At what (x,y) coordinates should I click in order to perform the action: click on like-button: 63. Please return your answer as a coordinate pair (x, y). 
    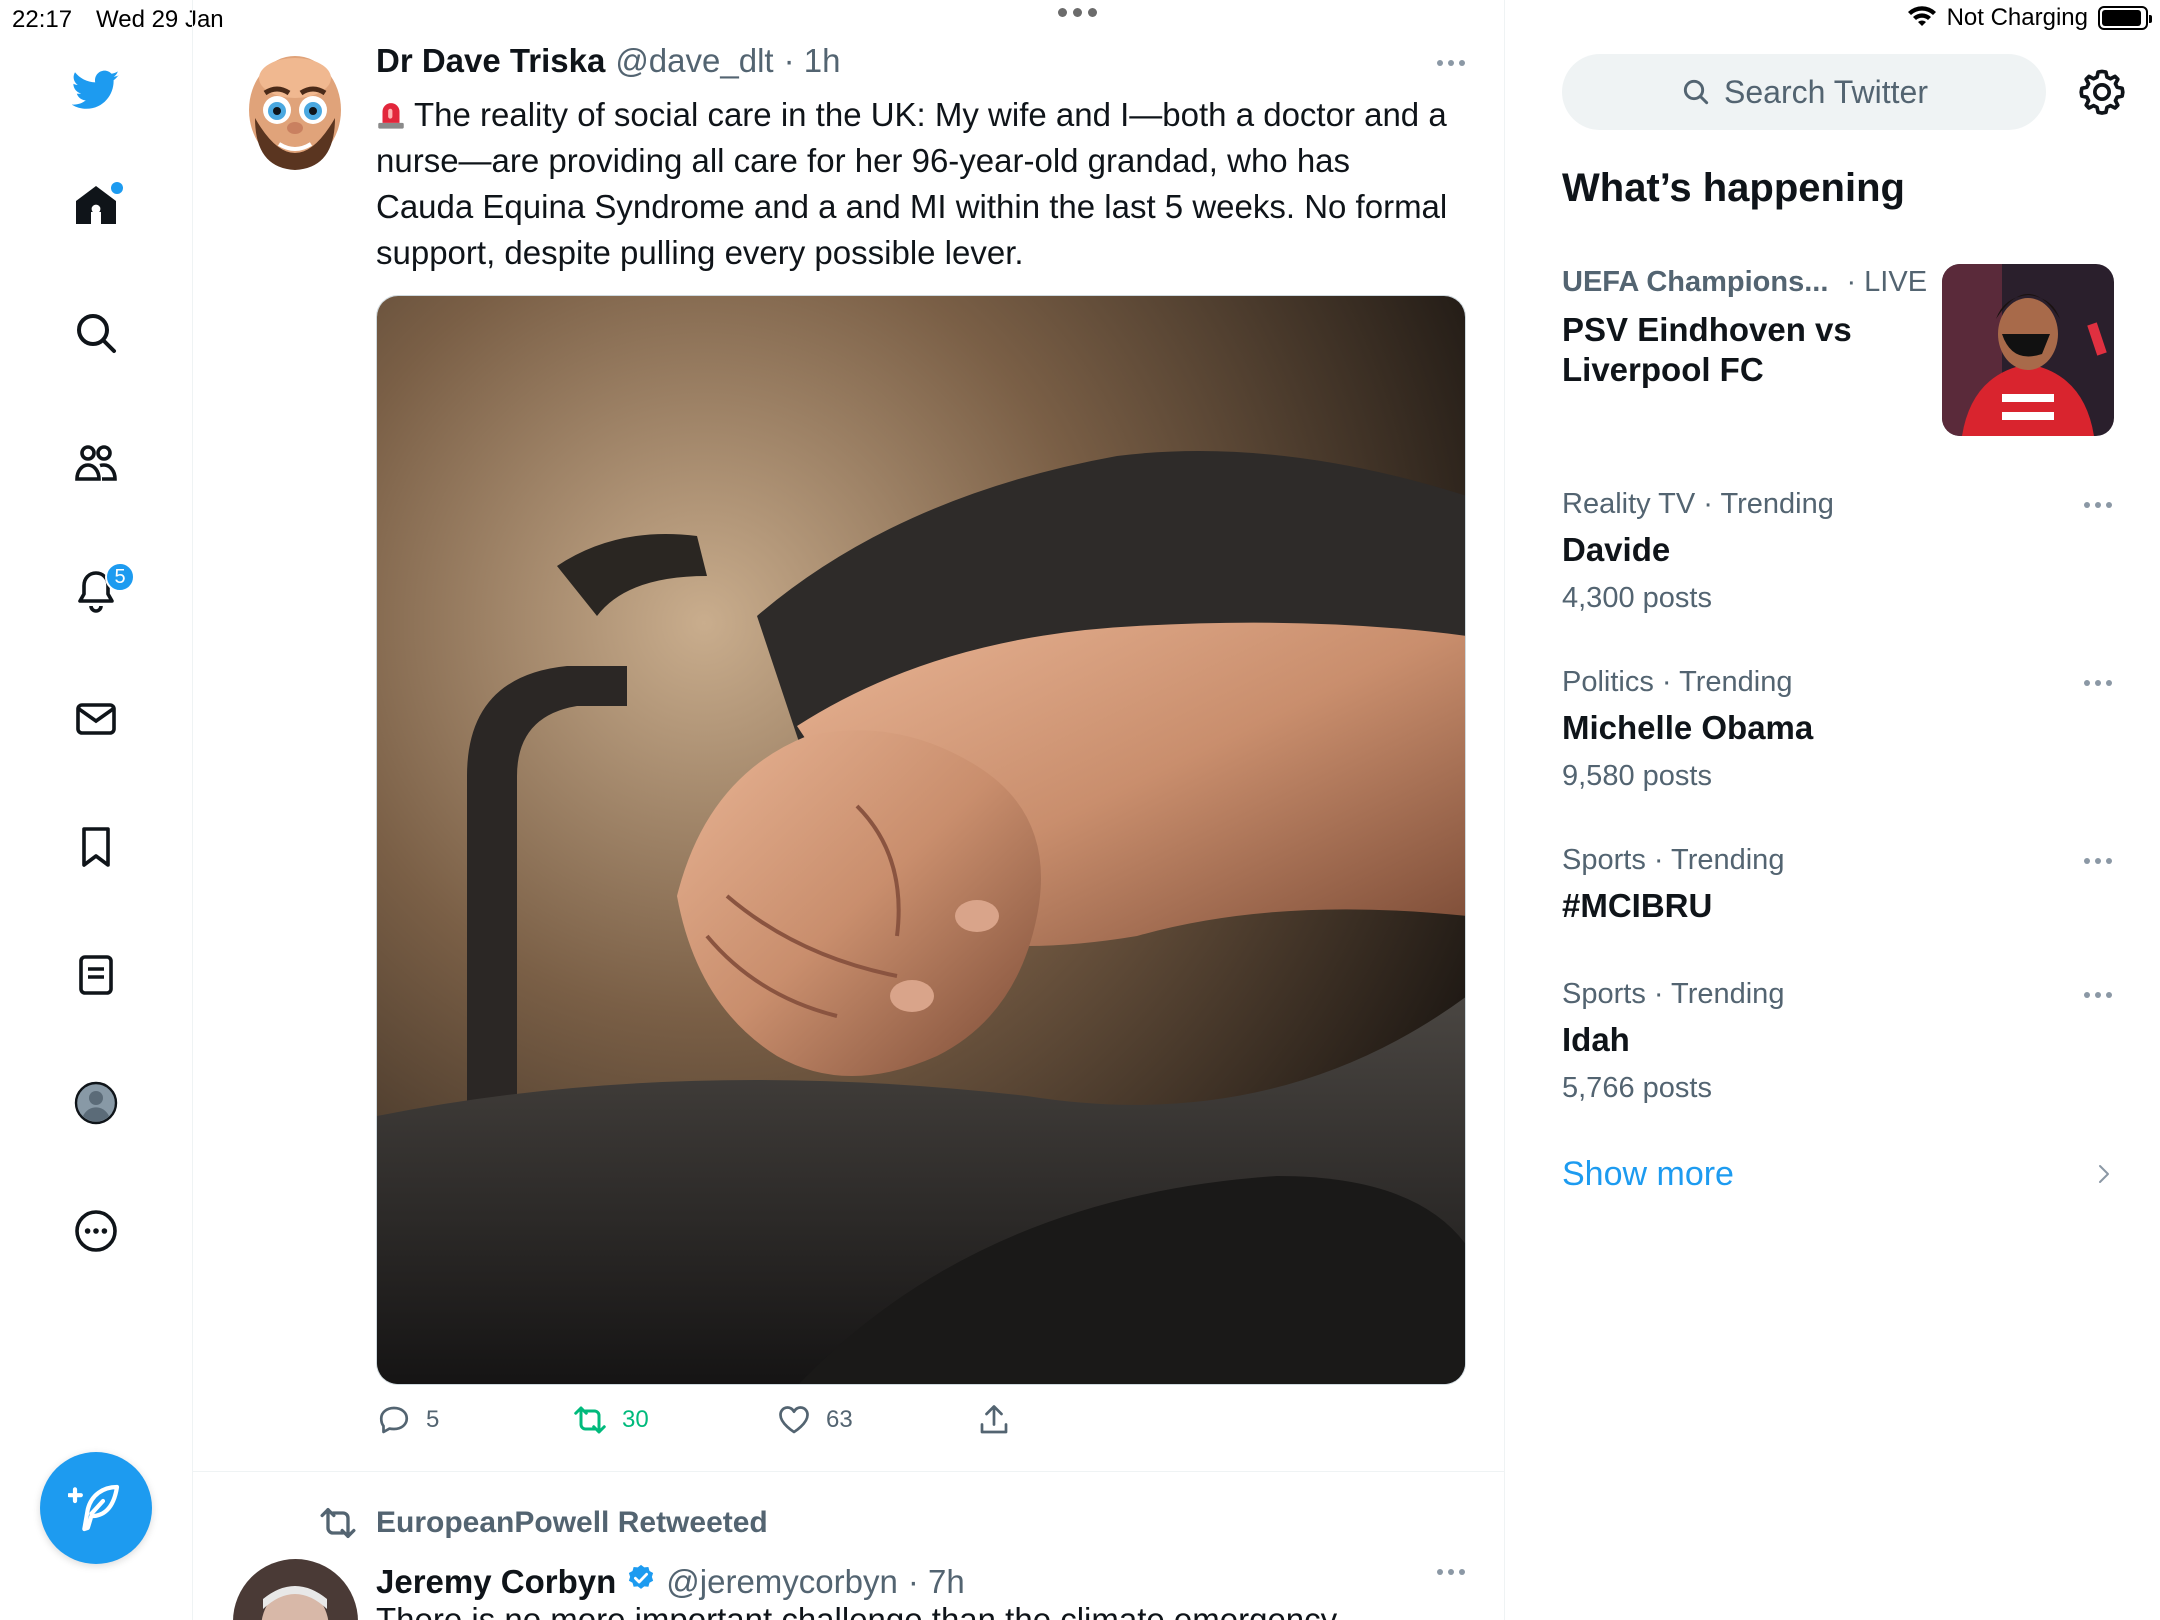
    Looking at the image, I should click on (814, 1420).